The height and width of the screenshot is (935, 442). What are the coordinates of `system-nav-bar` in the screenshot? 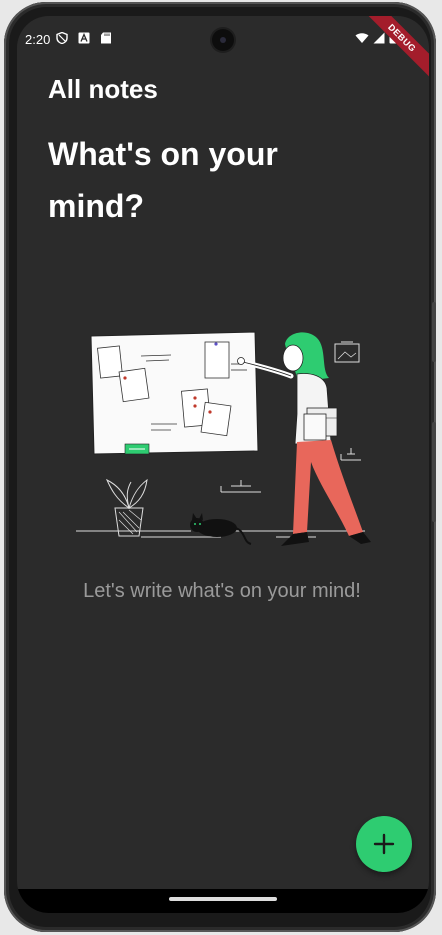 It's located at (223, 901).